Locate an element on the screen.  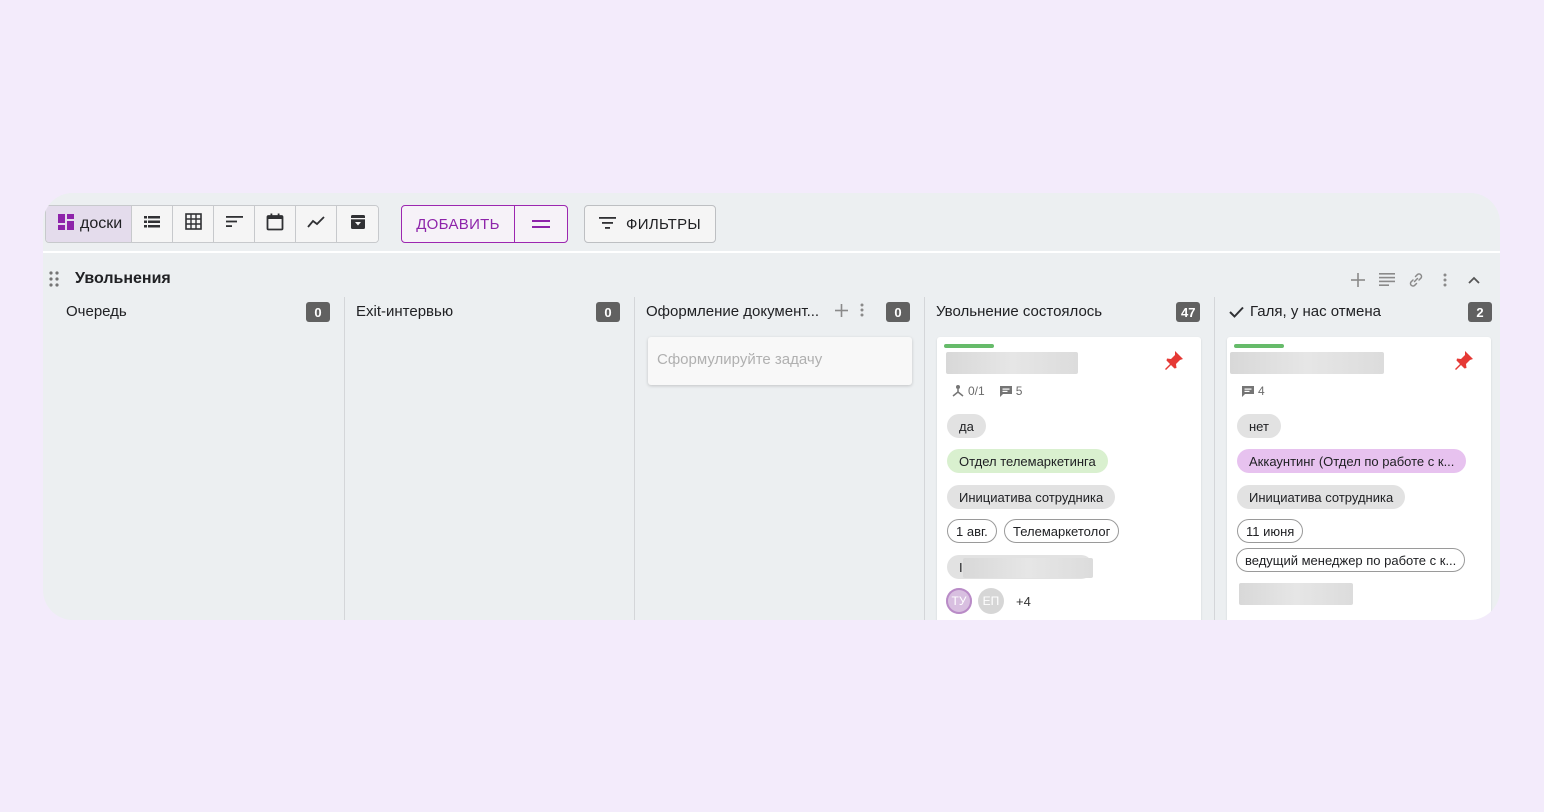
chip-department: Отдел телемаркетинга is located at coordinates (1027, 461).